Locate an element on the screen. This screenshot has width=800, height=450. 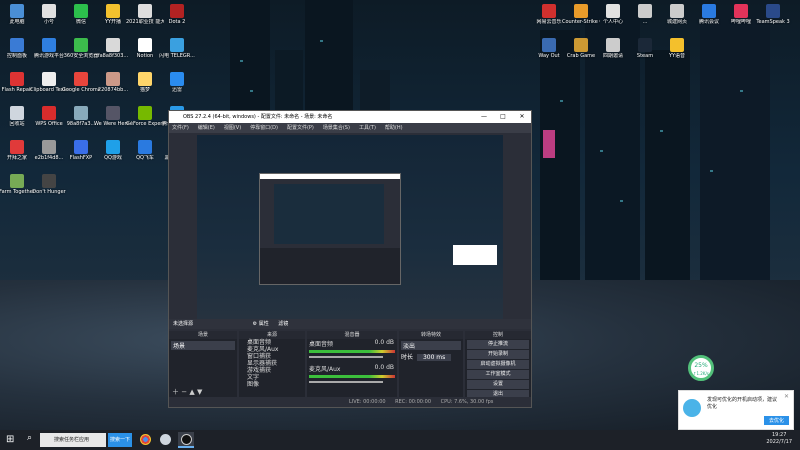
source-item: 桌面音频 is located at coordinates (272, 342).